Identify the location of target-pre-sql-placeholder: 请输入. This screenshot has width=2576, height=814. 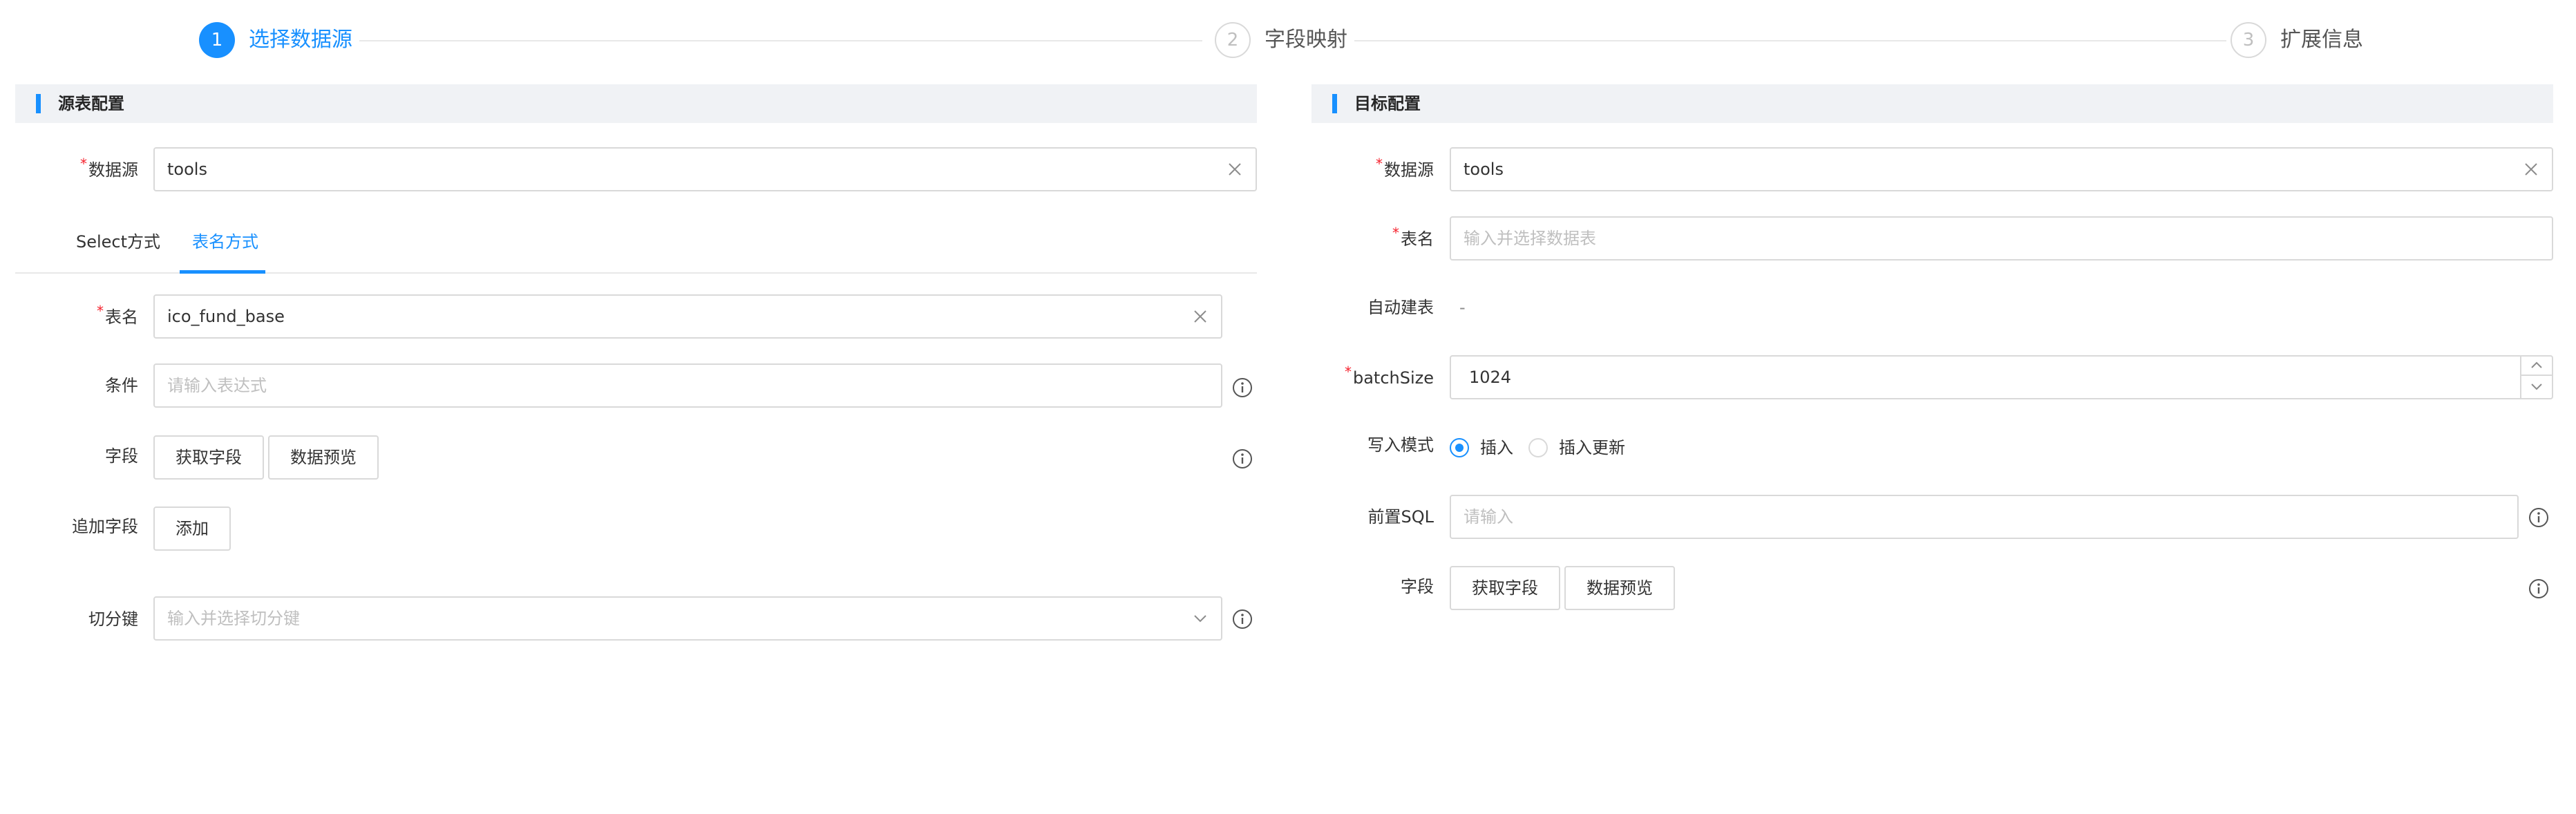
(1488, 517).